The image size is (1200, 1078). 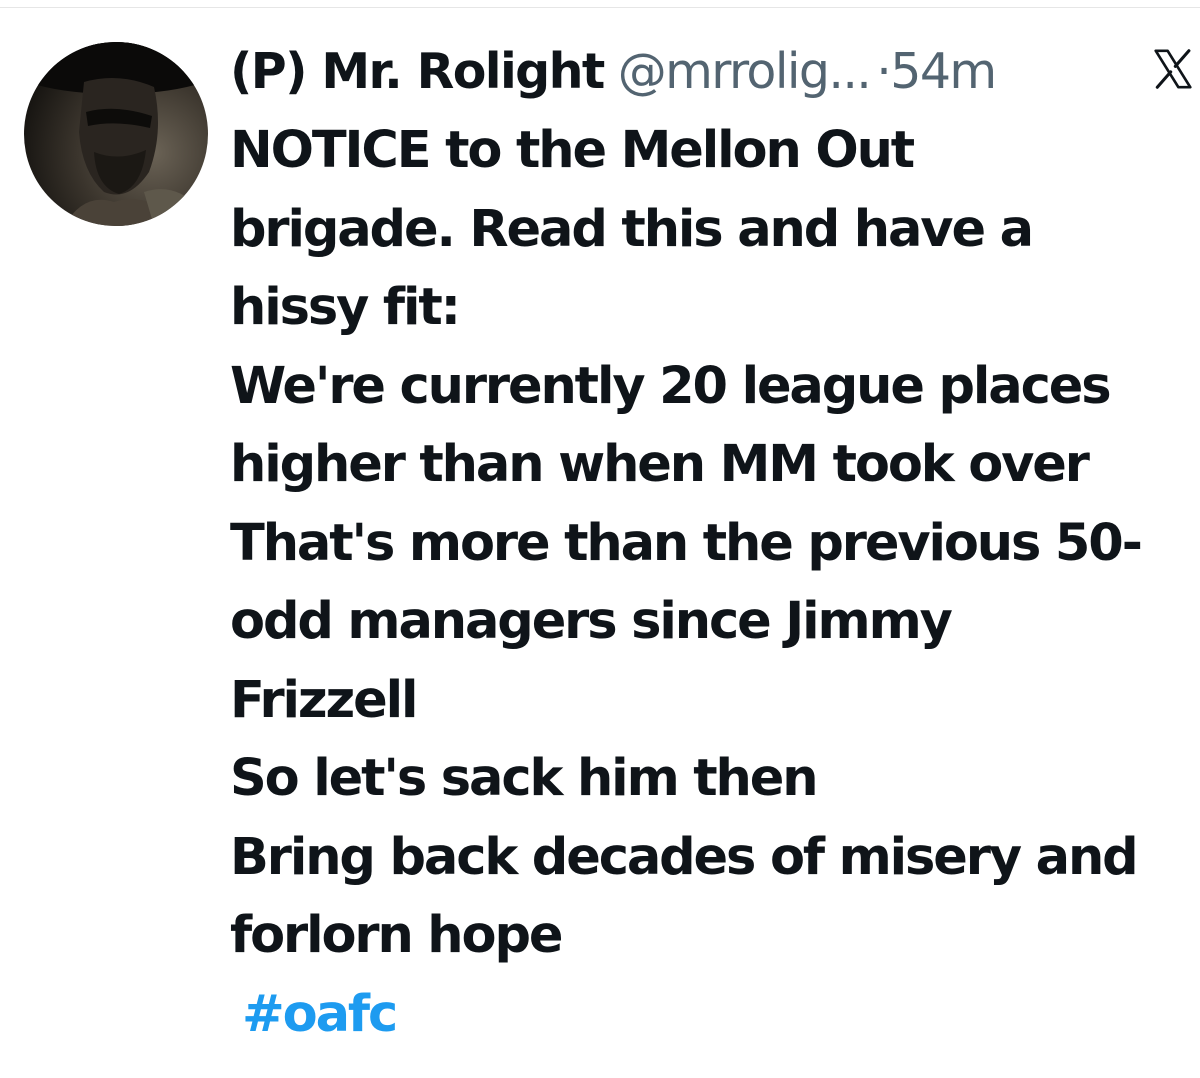 What do you see at coordinates (417, 72) in the screenshot?
I see `display-name: (P) Mr. Rolight` at bounding box center [417, 72].